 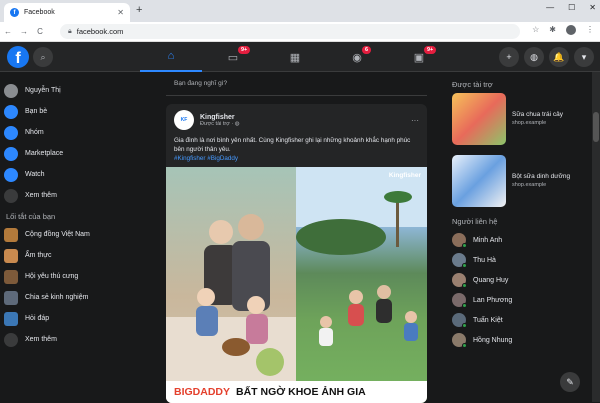 What do you see at coordinates (484, 260) in the screenshot?
I see `contact-name: Thu Hà` at bounding box center [484, 260].